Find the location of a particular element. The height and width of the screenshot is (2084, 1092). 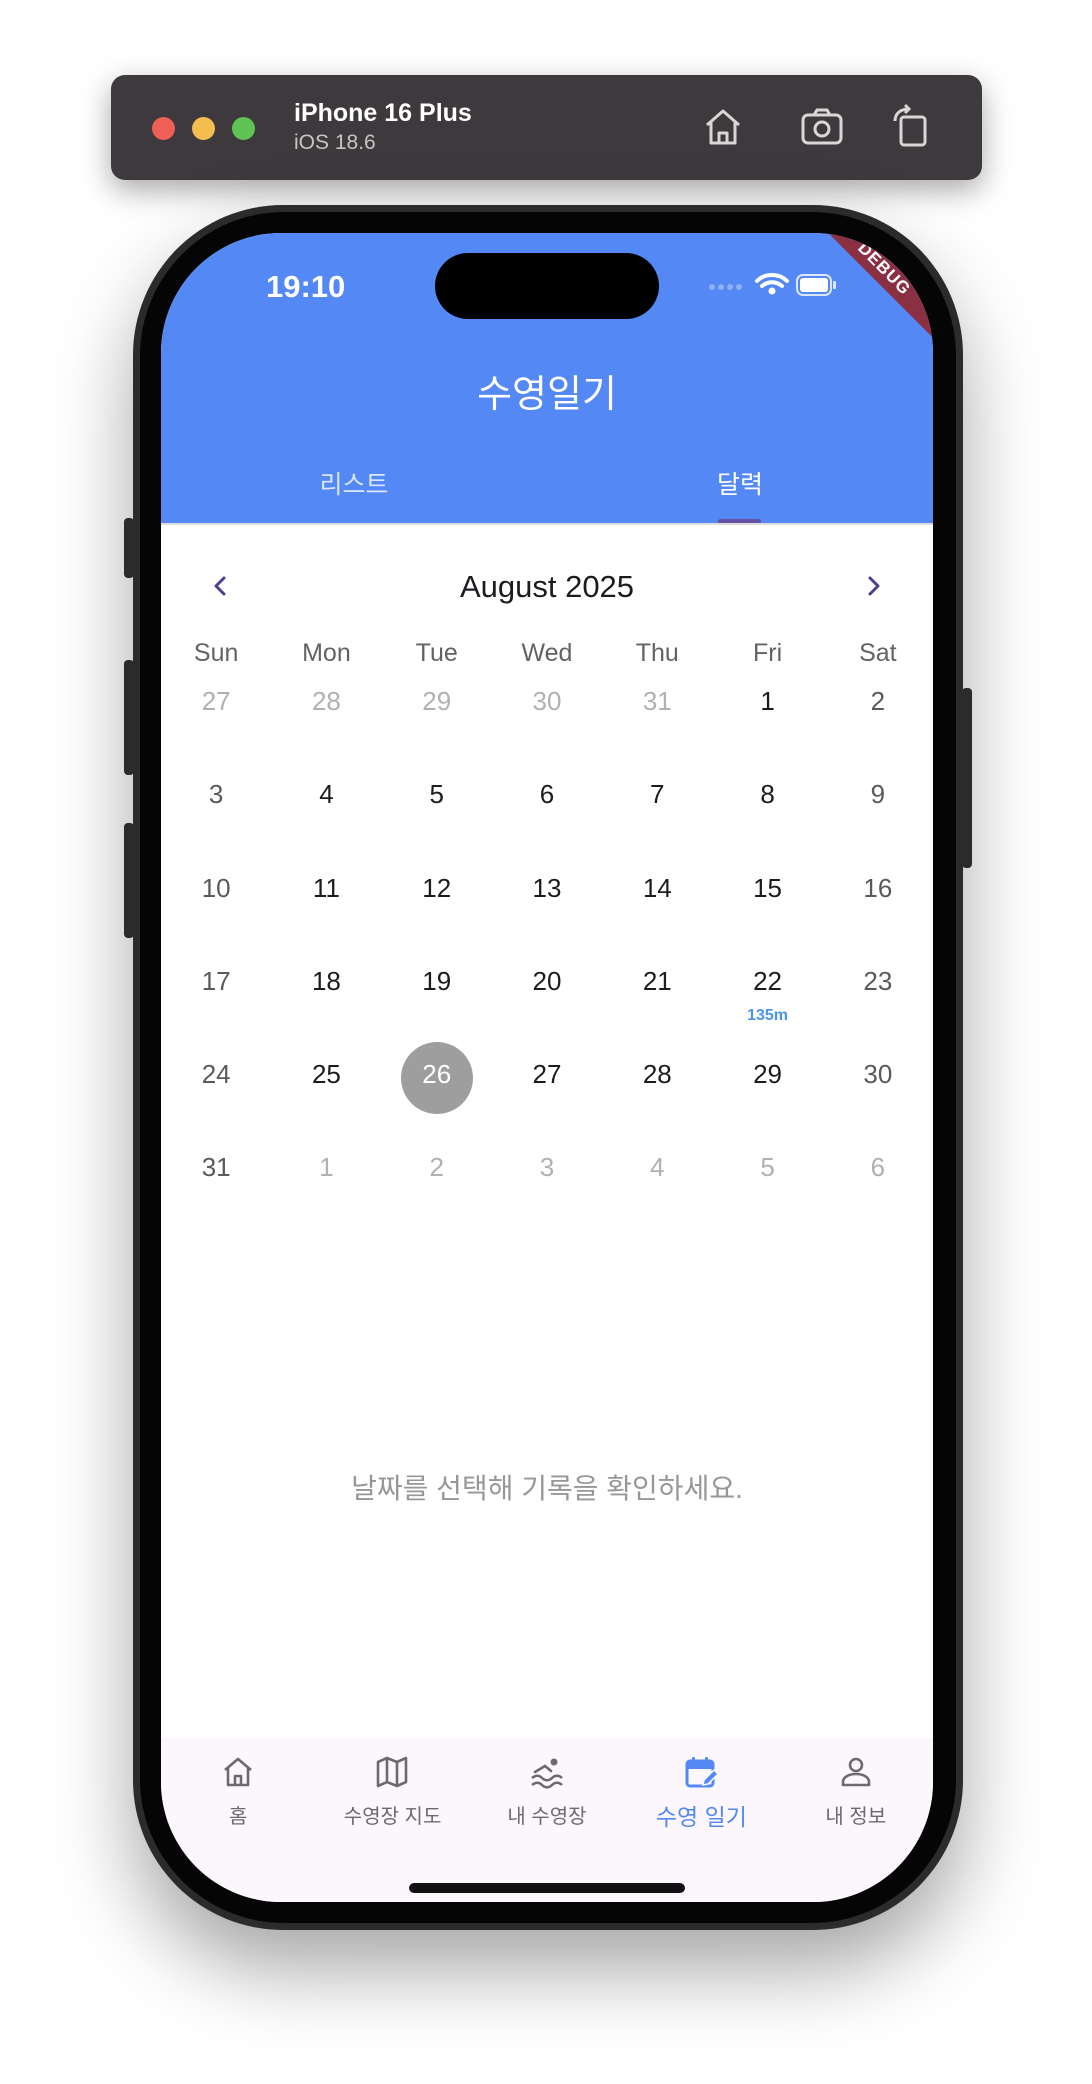

calendar-day: 8 is located at coordinates (767, 805).